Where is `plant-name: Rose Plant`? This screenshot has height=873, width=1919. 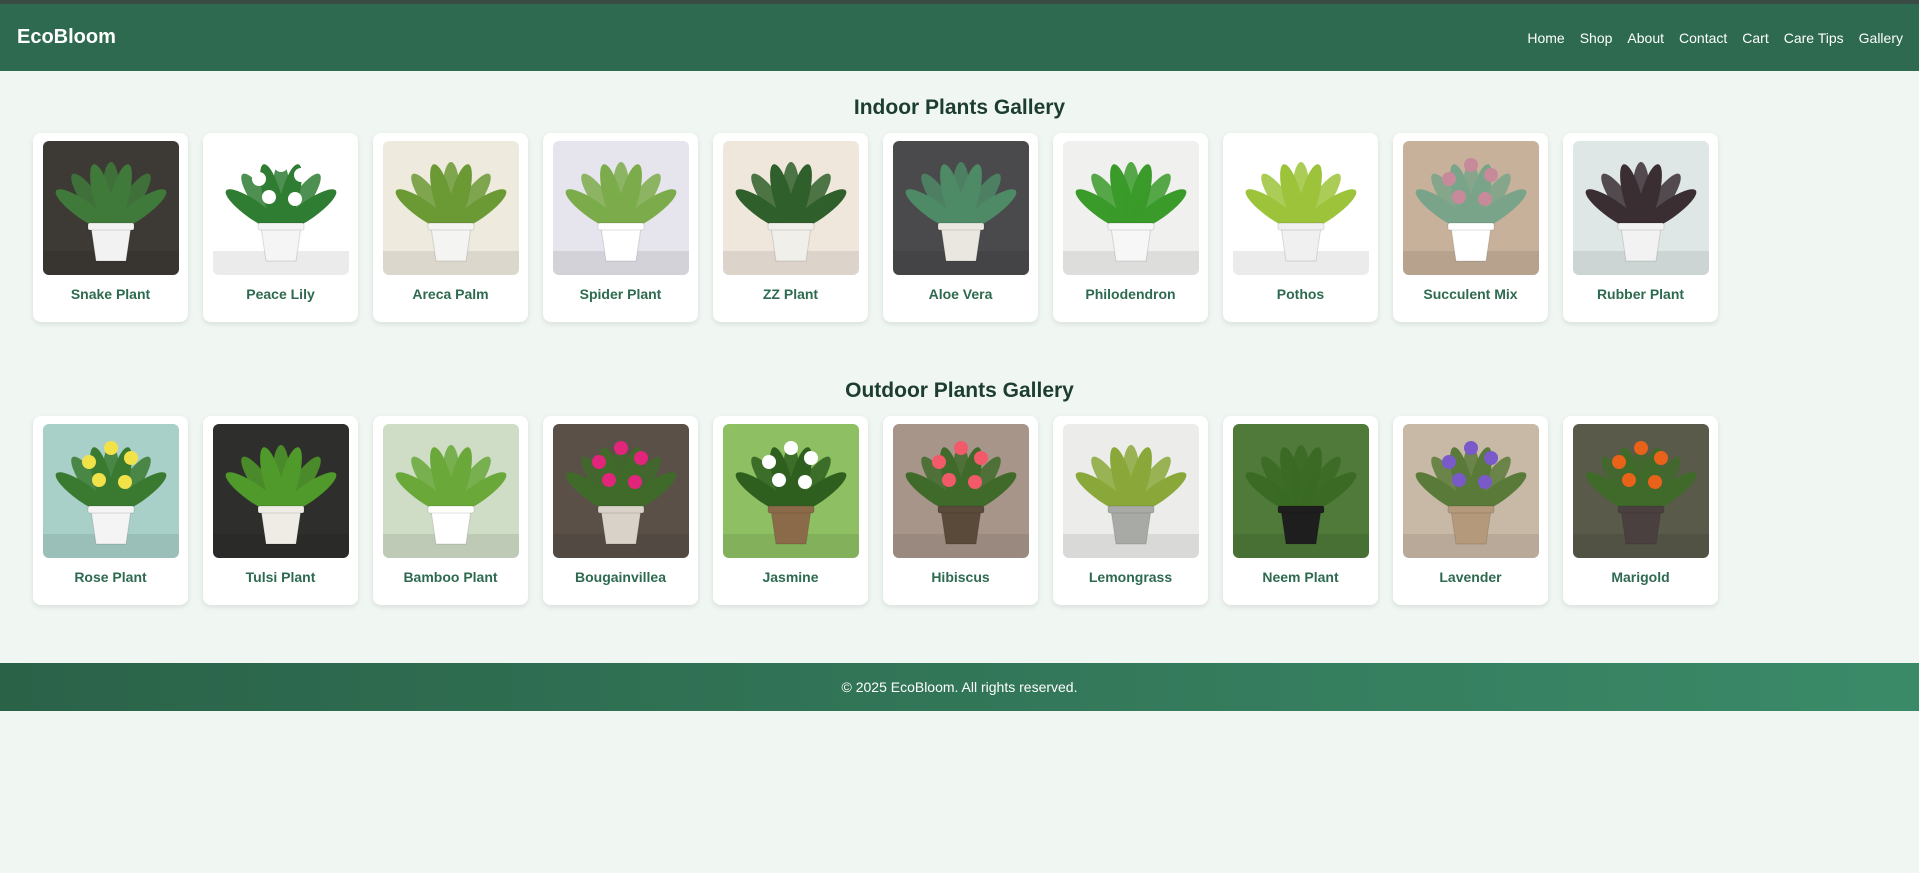 plant-name: Rose Plant is located at coordinates (110, 577).